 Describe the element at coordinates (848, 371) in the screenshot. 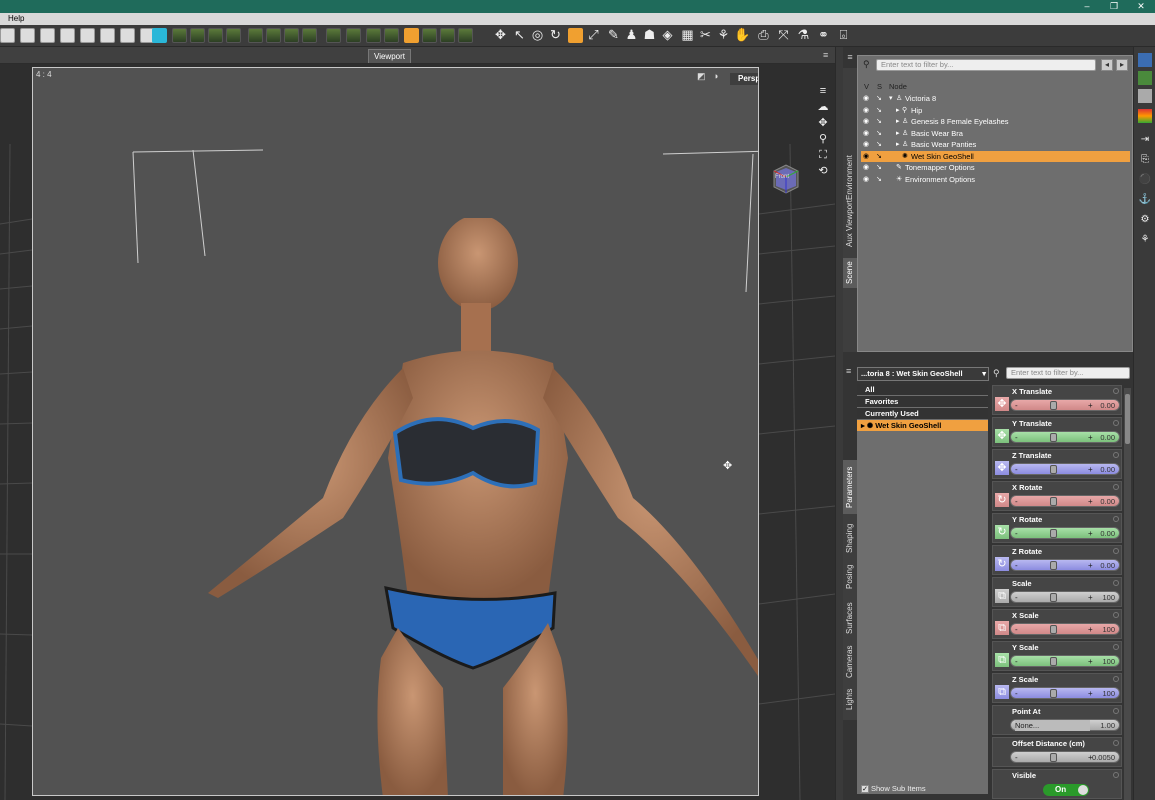

I see `pane-menu-icon-2: ≡` at that location.